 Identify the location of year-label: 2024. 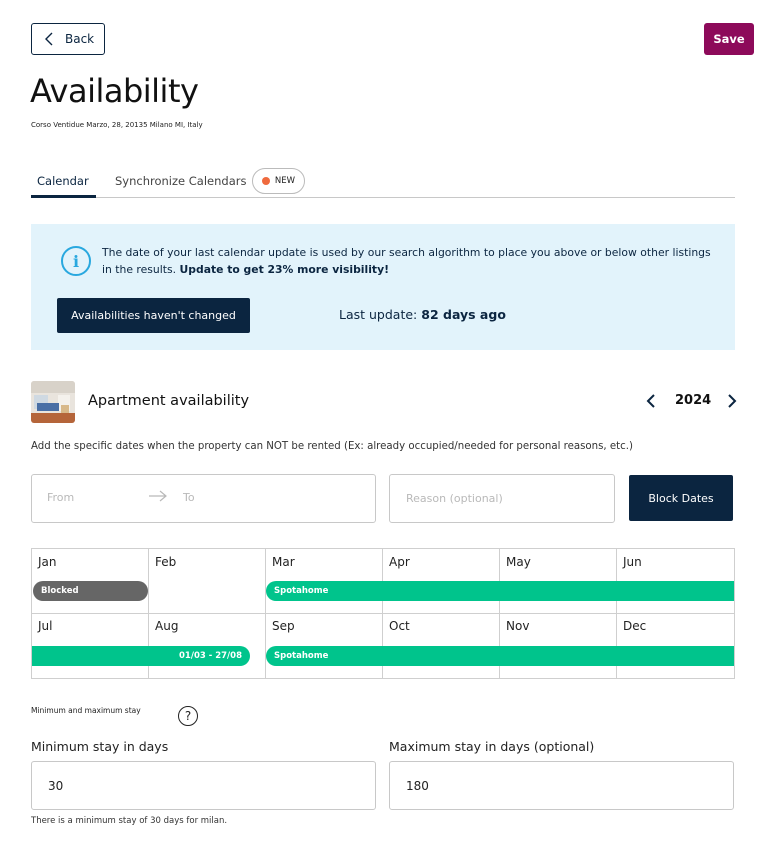
(693, 400).